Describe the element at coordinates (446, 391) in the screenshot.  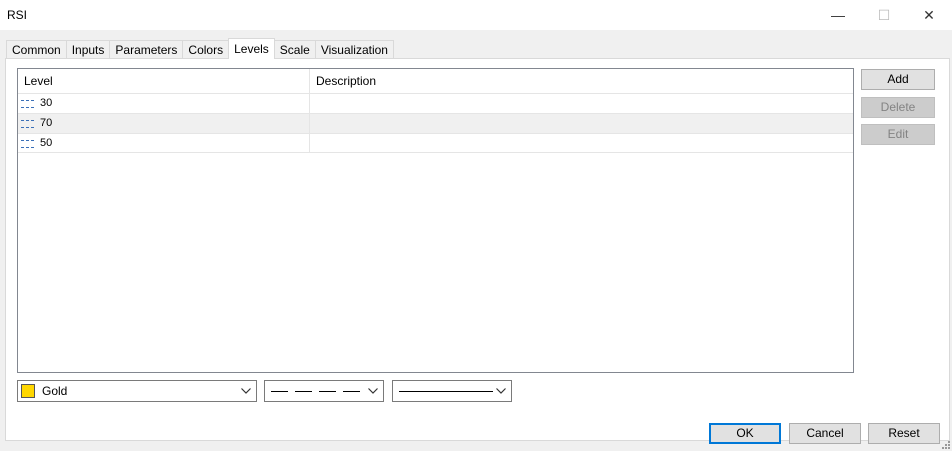
I see `solid-line-preview` at that location.